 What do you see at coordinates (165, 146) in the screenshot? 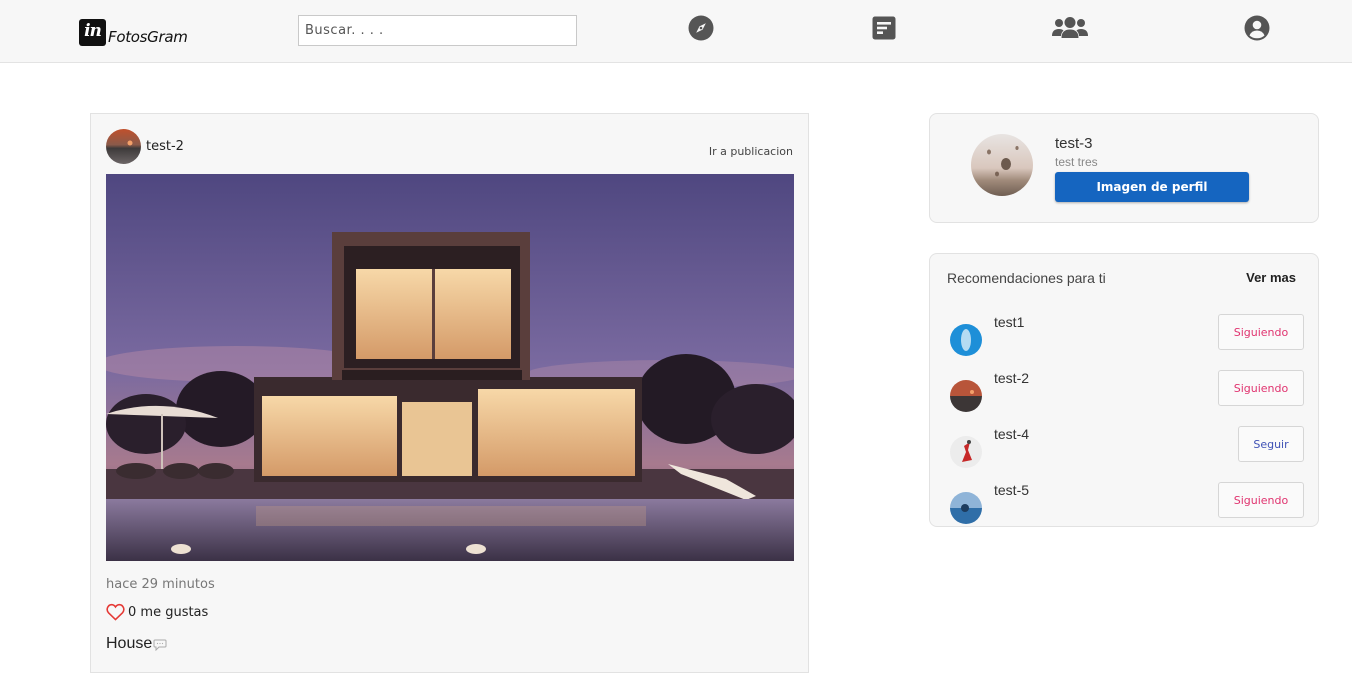
I see `post-username: test-2` at bounding box center [165, 146].